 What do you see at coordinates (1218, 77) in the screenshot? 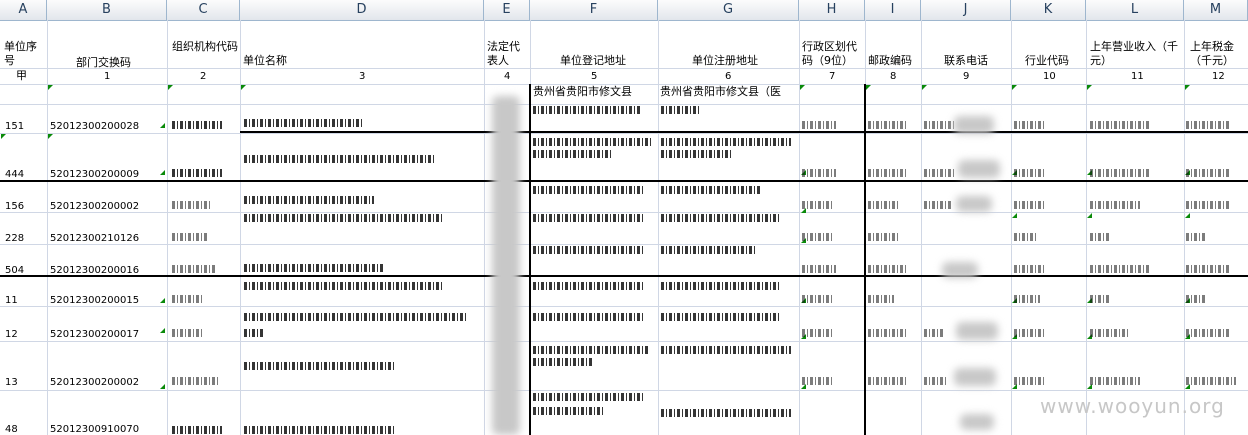
I see `index-number: 12` at bounding box center [1218, 77].